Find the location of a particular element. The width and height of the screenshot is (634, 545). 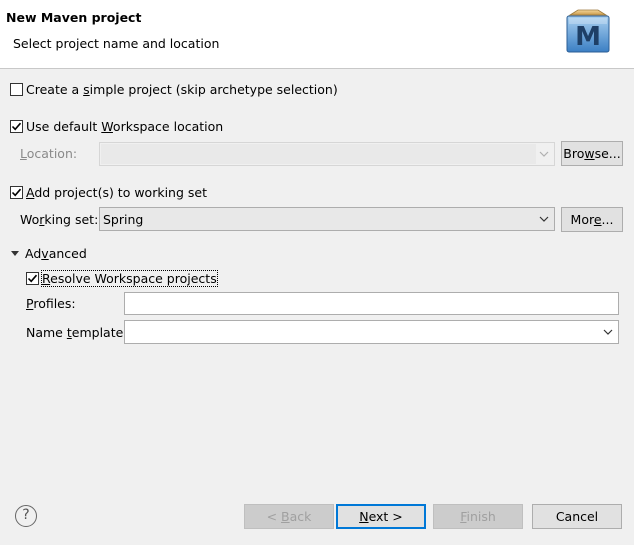

finish-button: Finish is located at coordinates (478, 516).